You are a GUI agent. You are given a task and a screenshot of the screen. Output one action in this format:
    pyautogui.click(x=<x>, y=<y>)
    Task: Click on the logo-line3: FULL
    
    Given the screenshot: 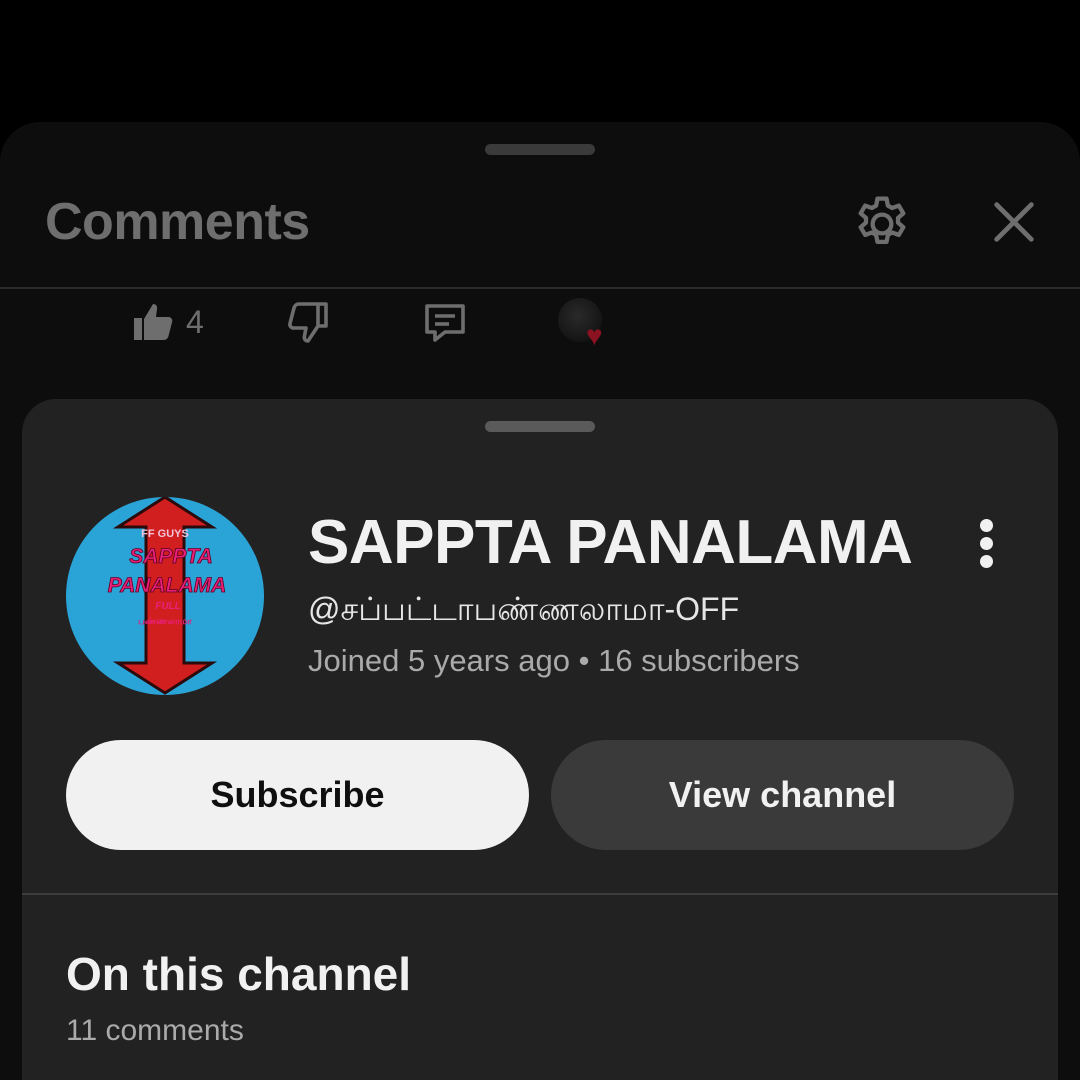 What is the action you would take?
    pyautogui.click(x=168, y=606)
    